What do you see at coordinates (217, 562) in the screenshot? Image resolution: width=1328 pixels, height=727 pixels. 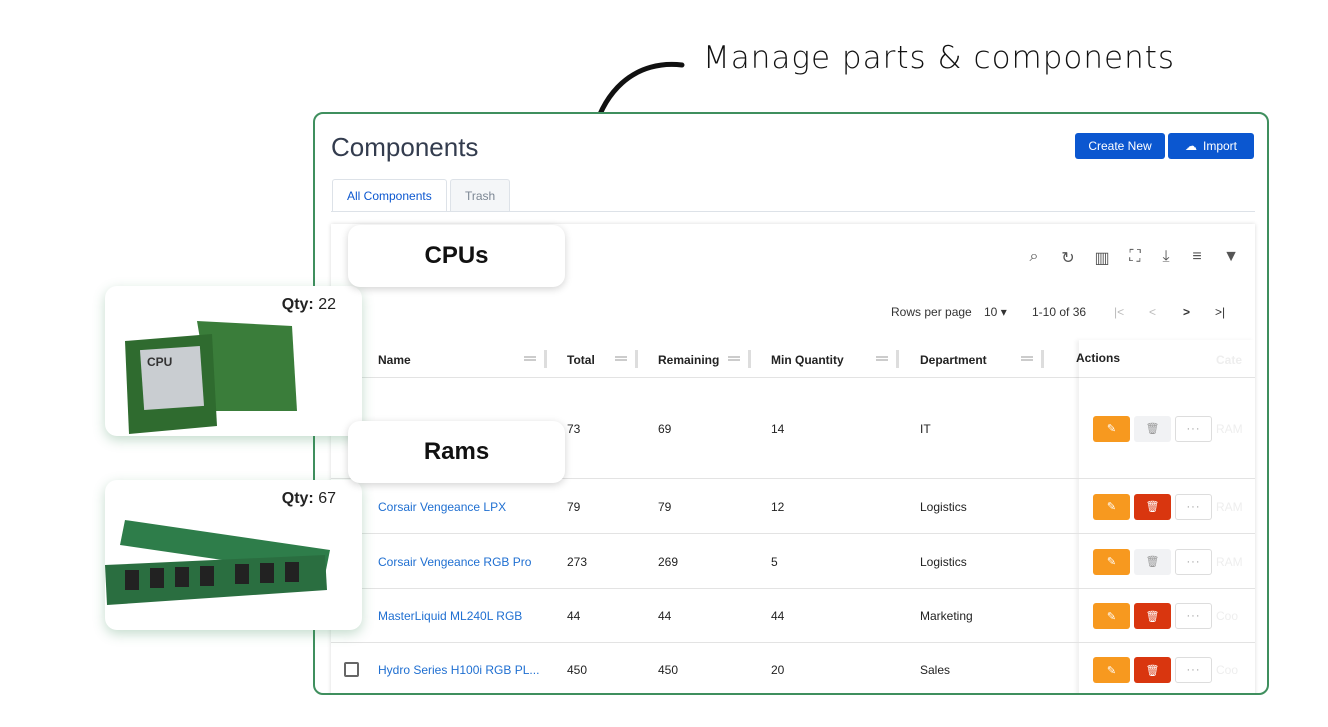 I see `ram-image` at bounding box center [217, 562].